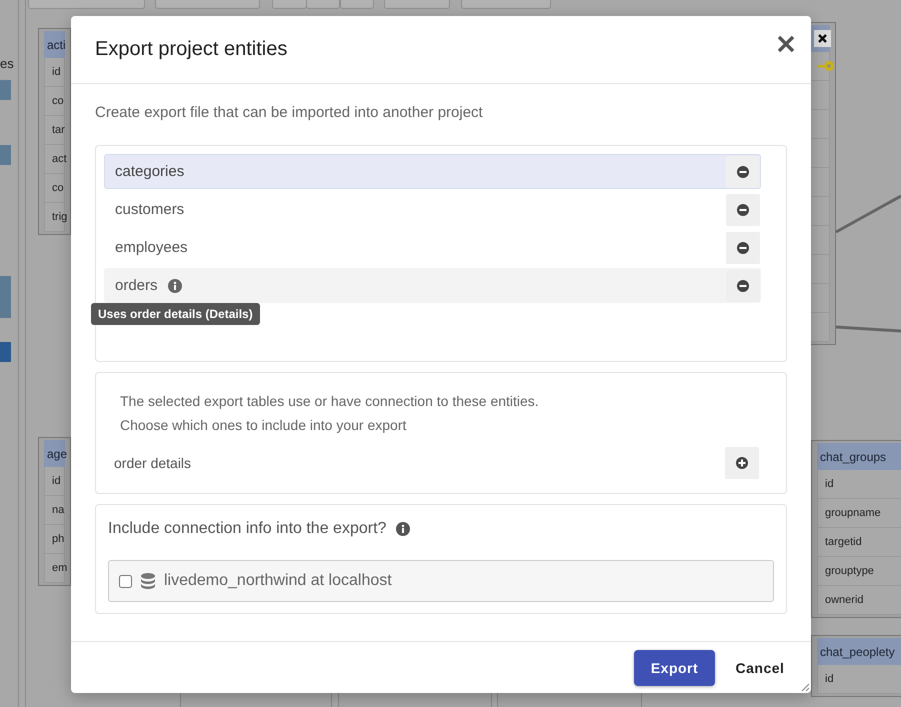 The width and height of the screenshot is (901, 707). Describe the element at coordinates (149, 209) in the screenshot. I see `entity-name: customers` at that location.